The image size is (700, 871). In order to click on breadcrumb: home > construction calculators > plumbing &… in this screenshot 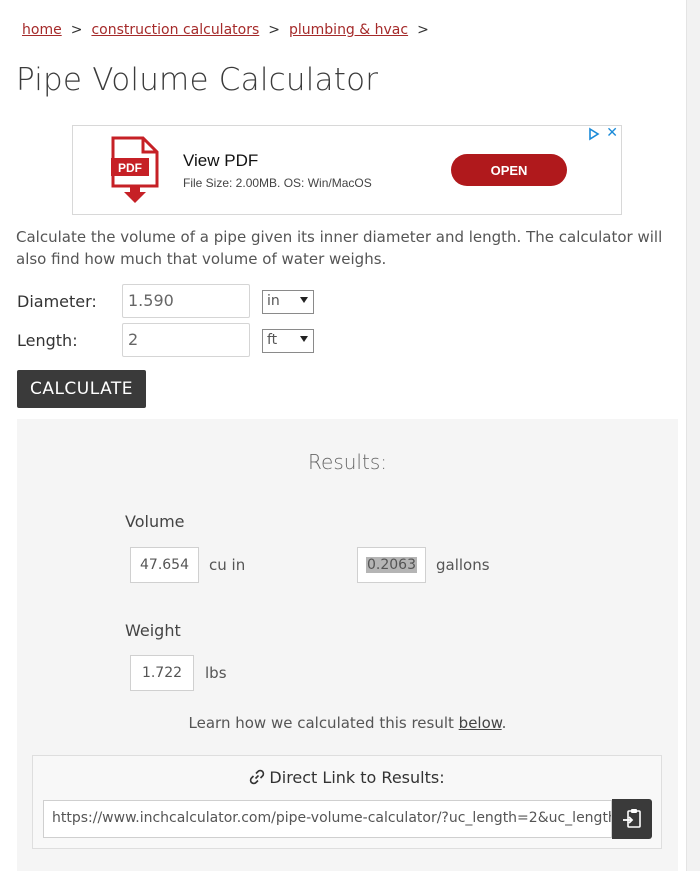, I will do `click(230, 30)`.